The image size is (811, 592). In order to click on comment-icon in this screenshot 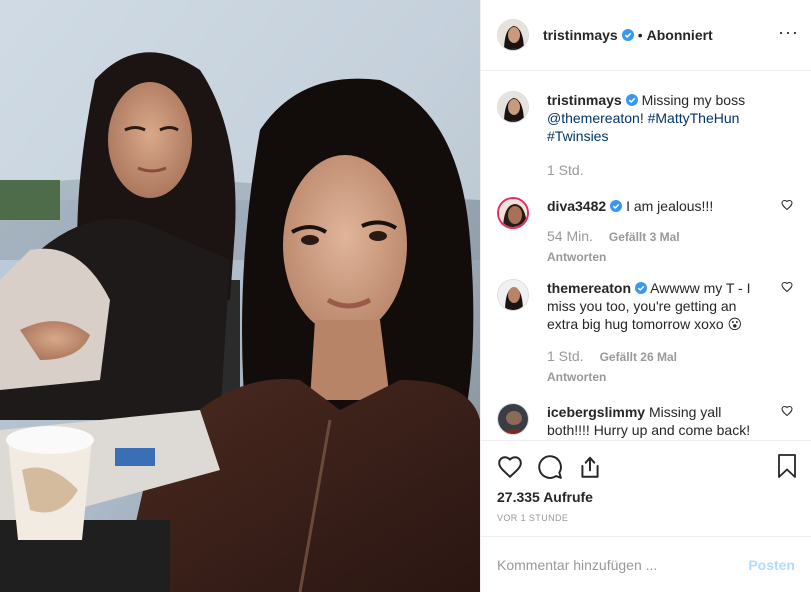, I will do `click(550, 467)`.